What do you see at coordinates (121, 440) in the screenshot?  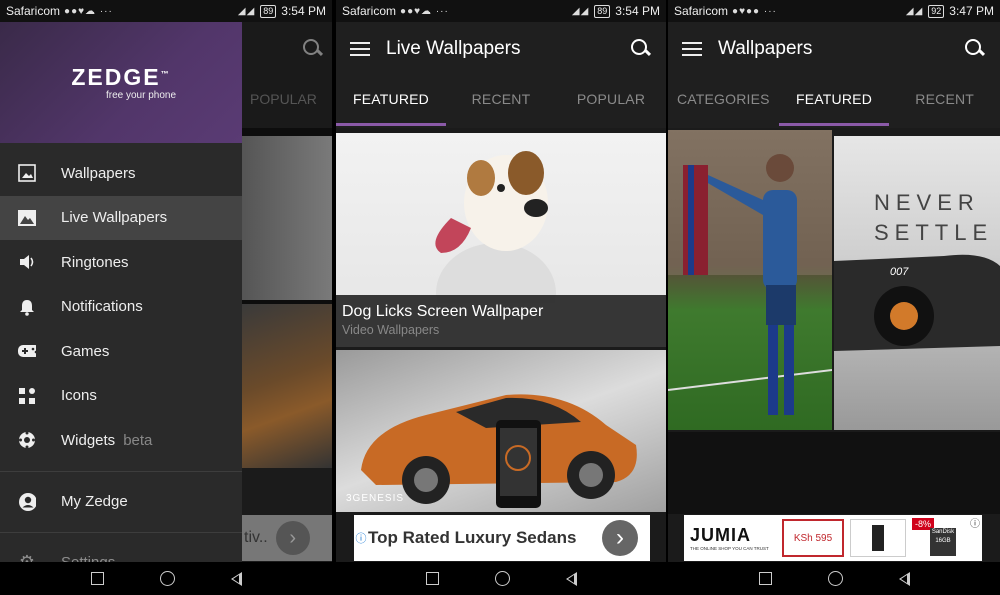 I see `drawer-item-widgets: Widgets beta` at bounding box center [121, 440].